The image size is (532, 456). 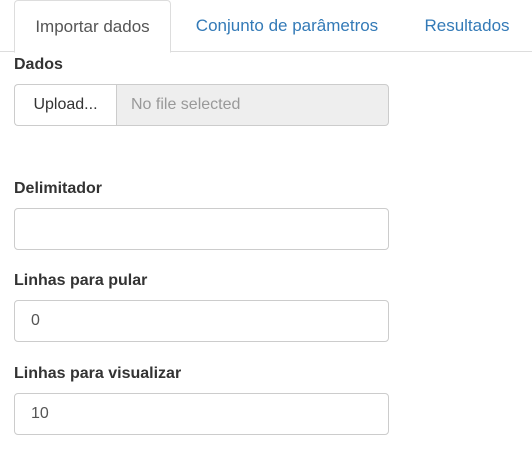 I want to click on tab-resultados: Resultados, so click(x=467, y=26).